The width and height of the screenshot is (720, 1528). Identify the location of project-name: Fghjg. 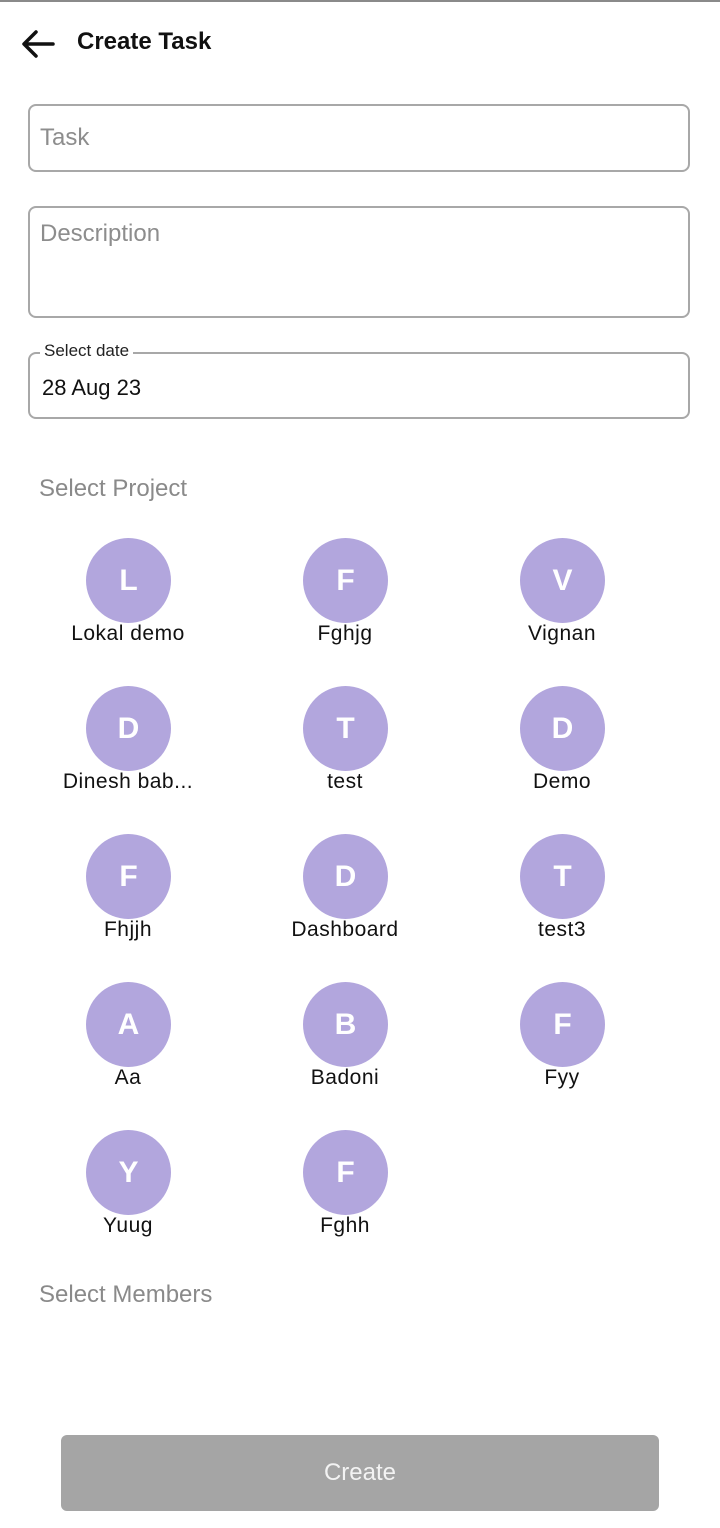
(345, 633).